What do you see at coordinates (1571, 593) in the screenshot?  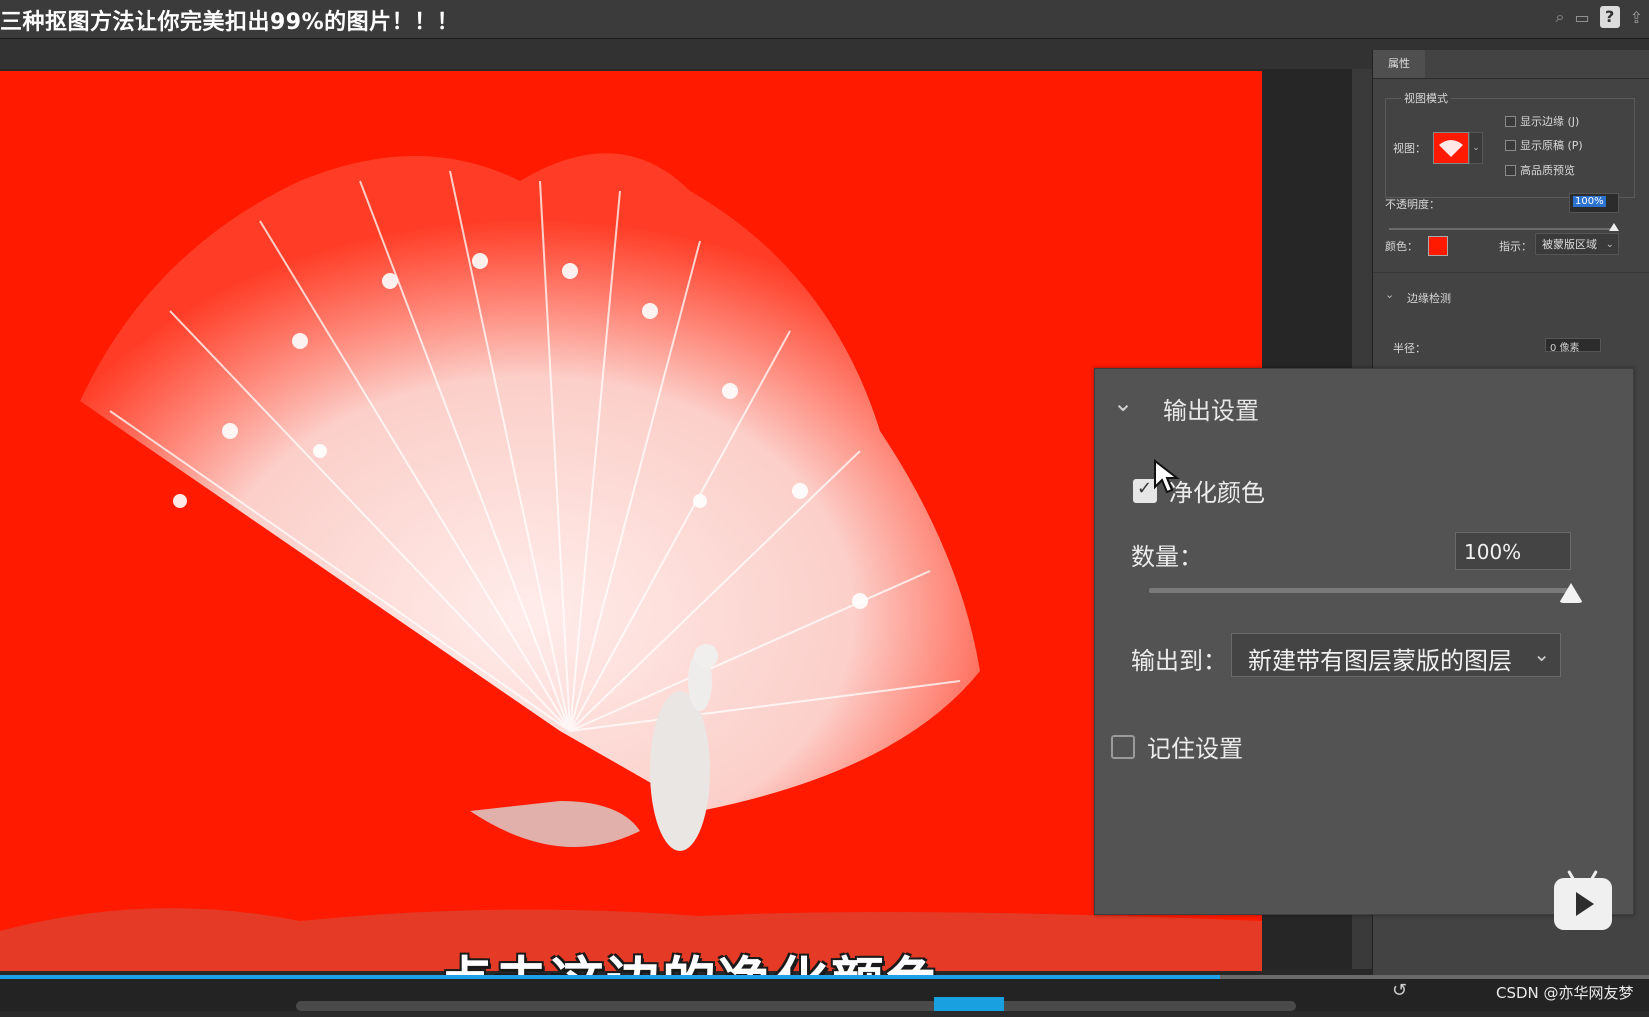 I see `amount-slider-knob` at bounding box center [1571, 593].